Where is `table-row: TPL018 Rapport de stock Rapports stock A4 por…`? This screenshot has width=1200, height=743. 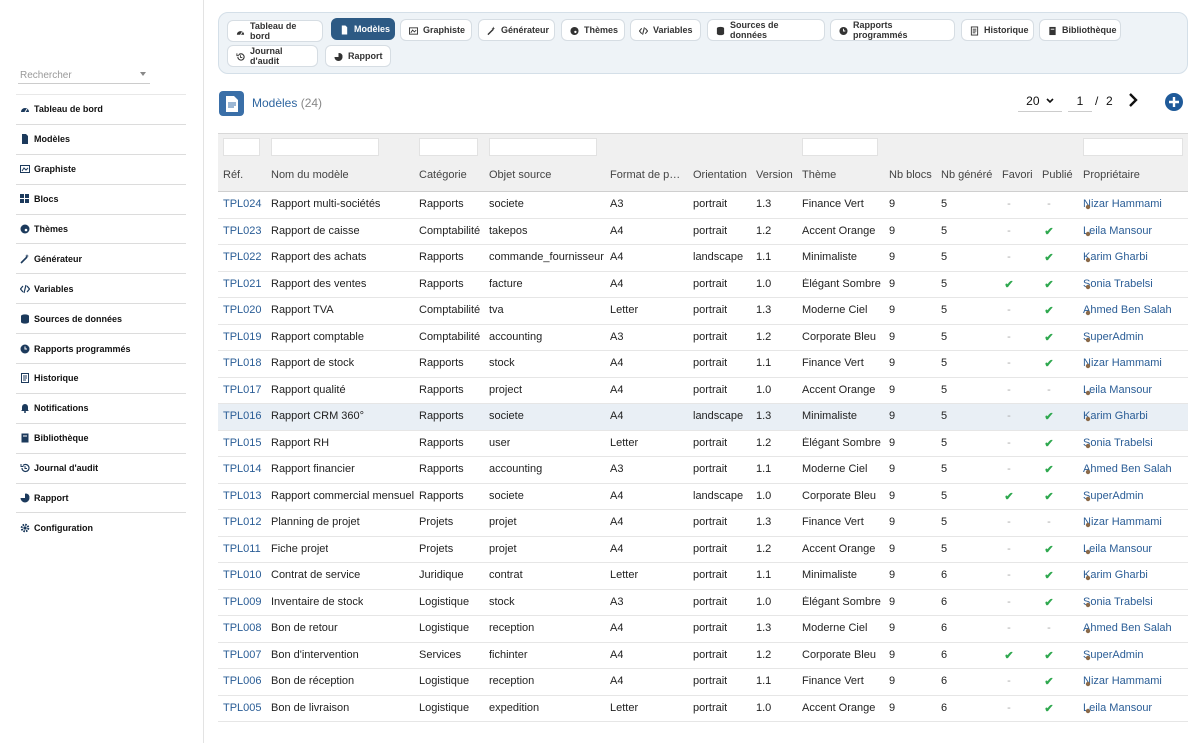
table-row: TPL018 Rapport de stock Rapports stock A4 por… is located at coordinates (703, 364).